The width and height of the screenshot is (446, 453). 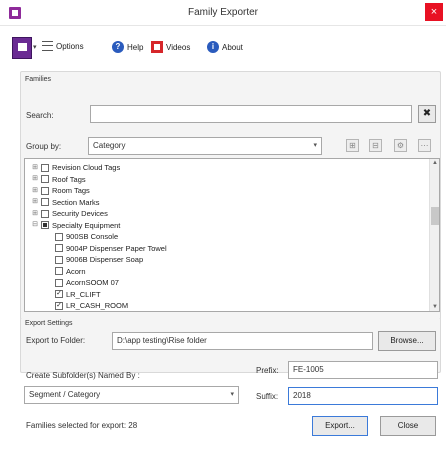 What do you see at coordinates (131, 395) in the screenshot?
I see `subfolders-select: Segment / Category ▾` at bounding box center [131, 395].